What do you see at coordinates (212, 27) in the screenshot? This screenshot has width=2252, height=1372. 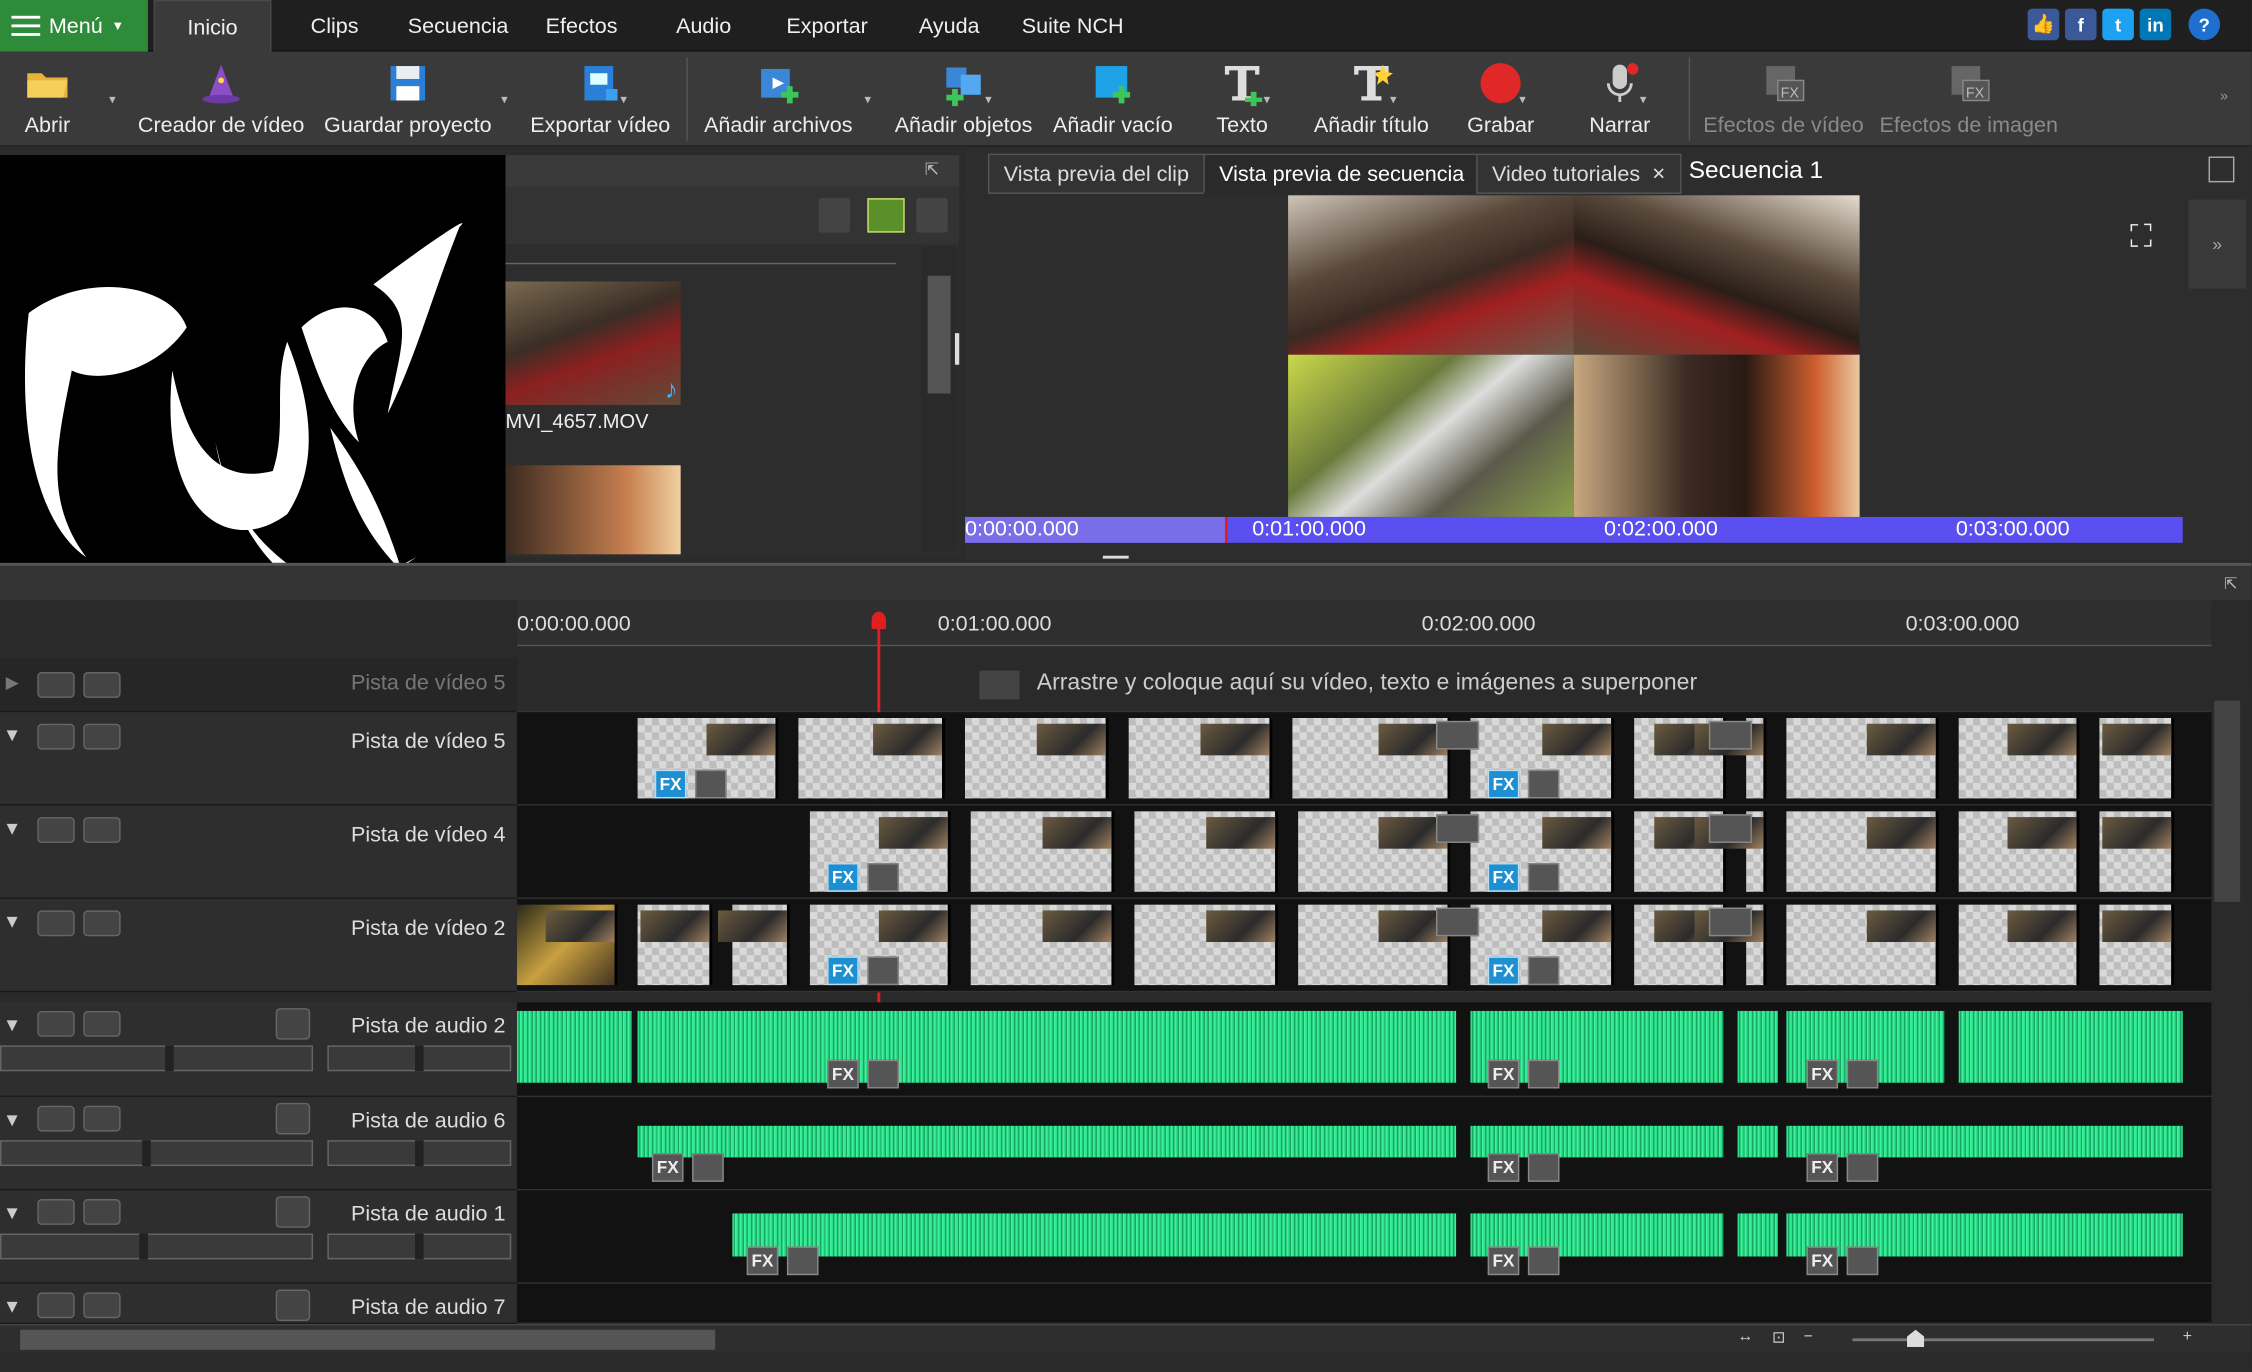 I see `tab-inicio: Inicio` at bounding box center [212, 27].